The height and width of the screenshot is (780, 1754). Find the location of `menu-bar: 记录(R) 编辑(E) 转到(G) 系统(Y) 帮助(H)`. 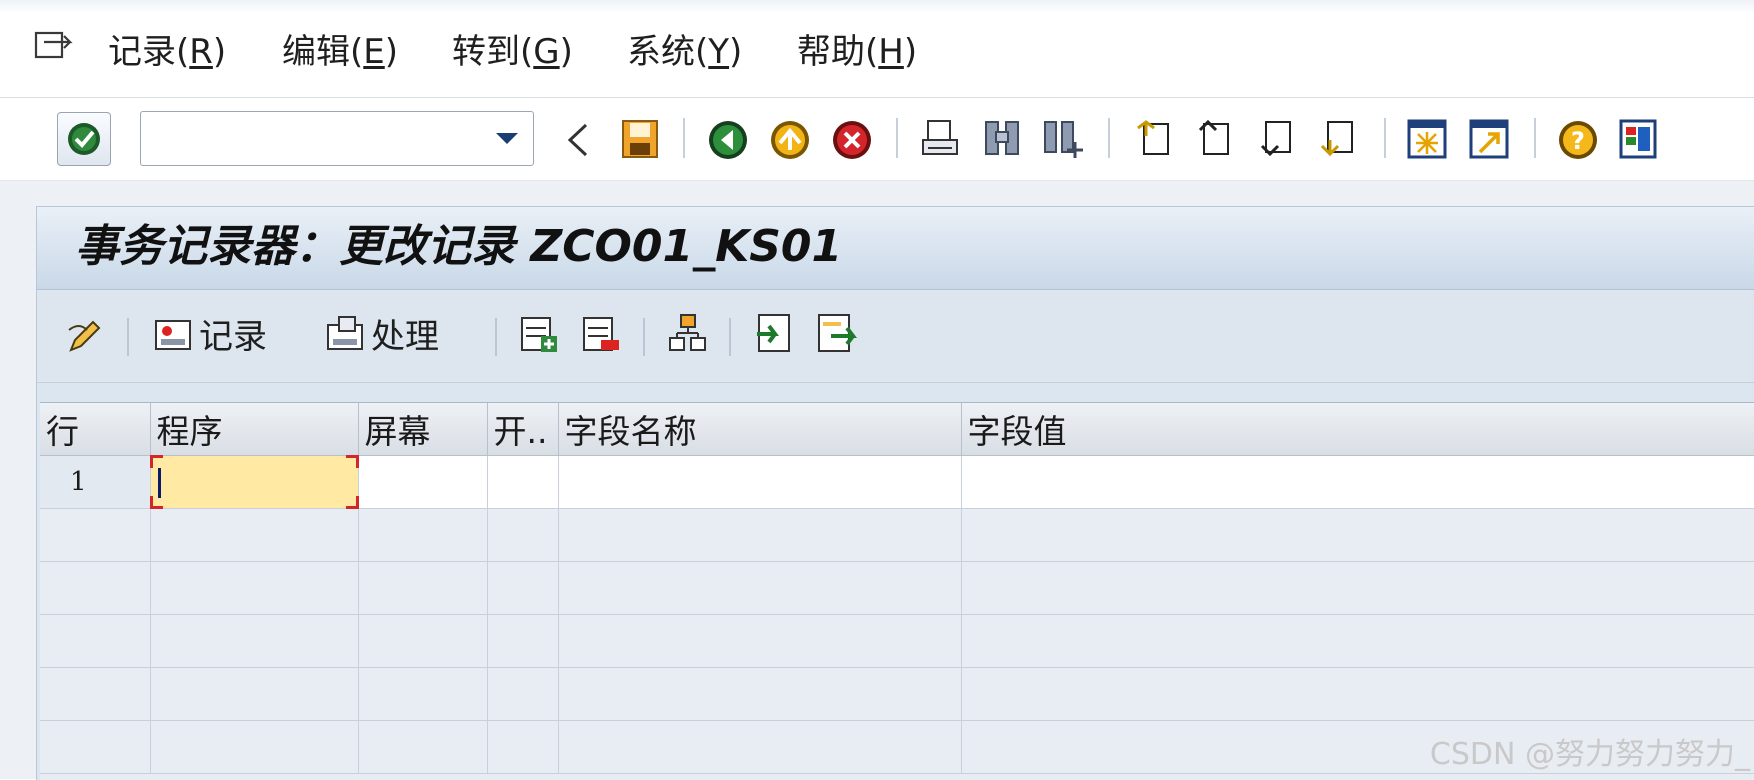

menu-bar: 记录(R) 编辑(E) 转到(G) 系统(Y) 帮助(H) is located at coordinates (877, 49).